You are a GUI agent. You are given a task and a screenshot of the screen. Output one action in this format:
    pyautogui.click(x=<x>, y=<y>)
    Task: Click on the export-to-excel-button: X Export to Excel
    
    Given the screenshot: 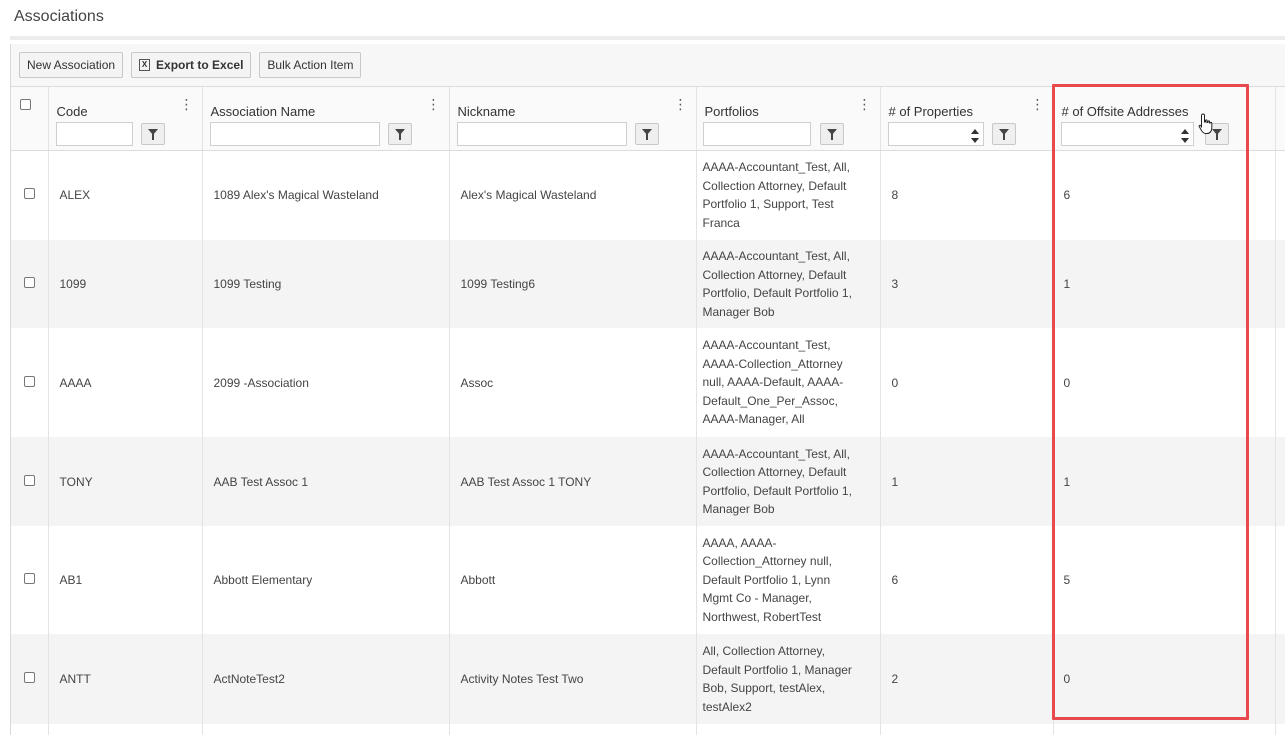 What is the action you would take?
    pyautogui.click(x=191, y=65)
    